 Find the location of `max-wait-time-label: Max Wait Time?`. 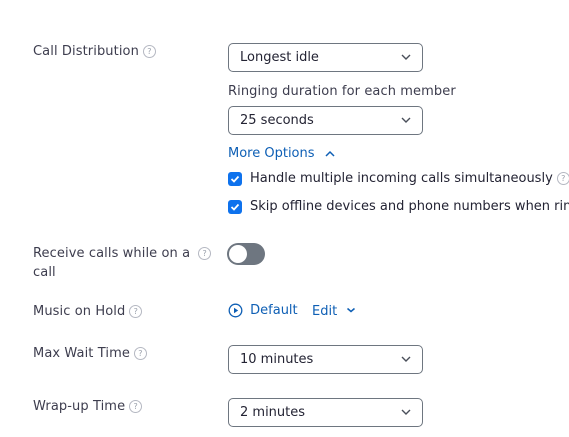

max-wait-time-label: Max Wait Time? is located at coordinates (90, 353).